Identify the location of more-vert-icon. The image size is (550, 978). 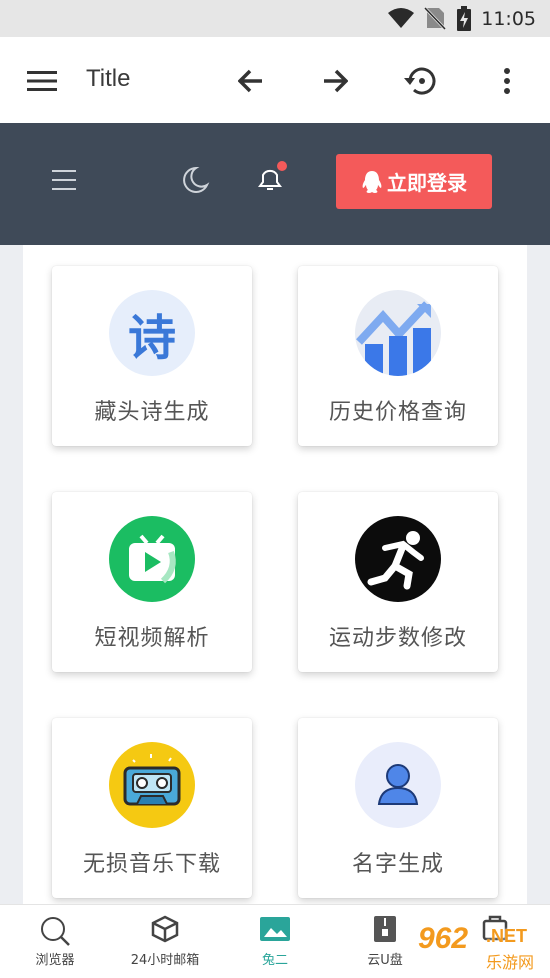
(507, 81).